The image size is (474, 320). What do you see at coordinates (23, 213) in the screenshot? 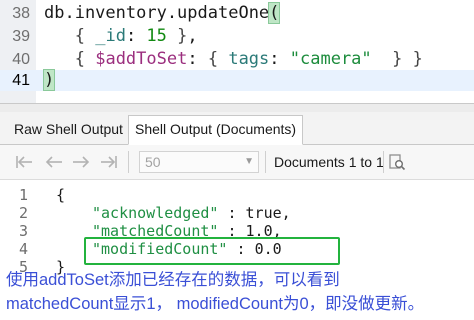
I see `line-number: 2` at bounding box center [23, 213].